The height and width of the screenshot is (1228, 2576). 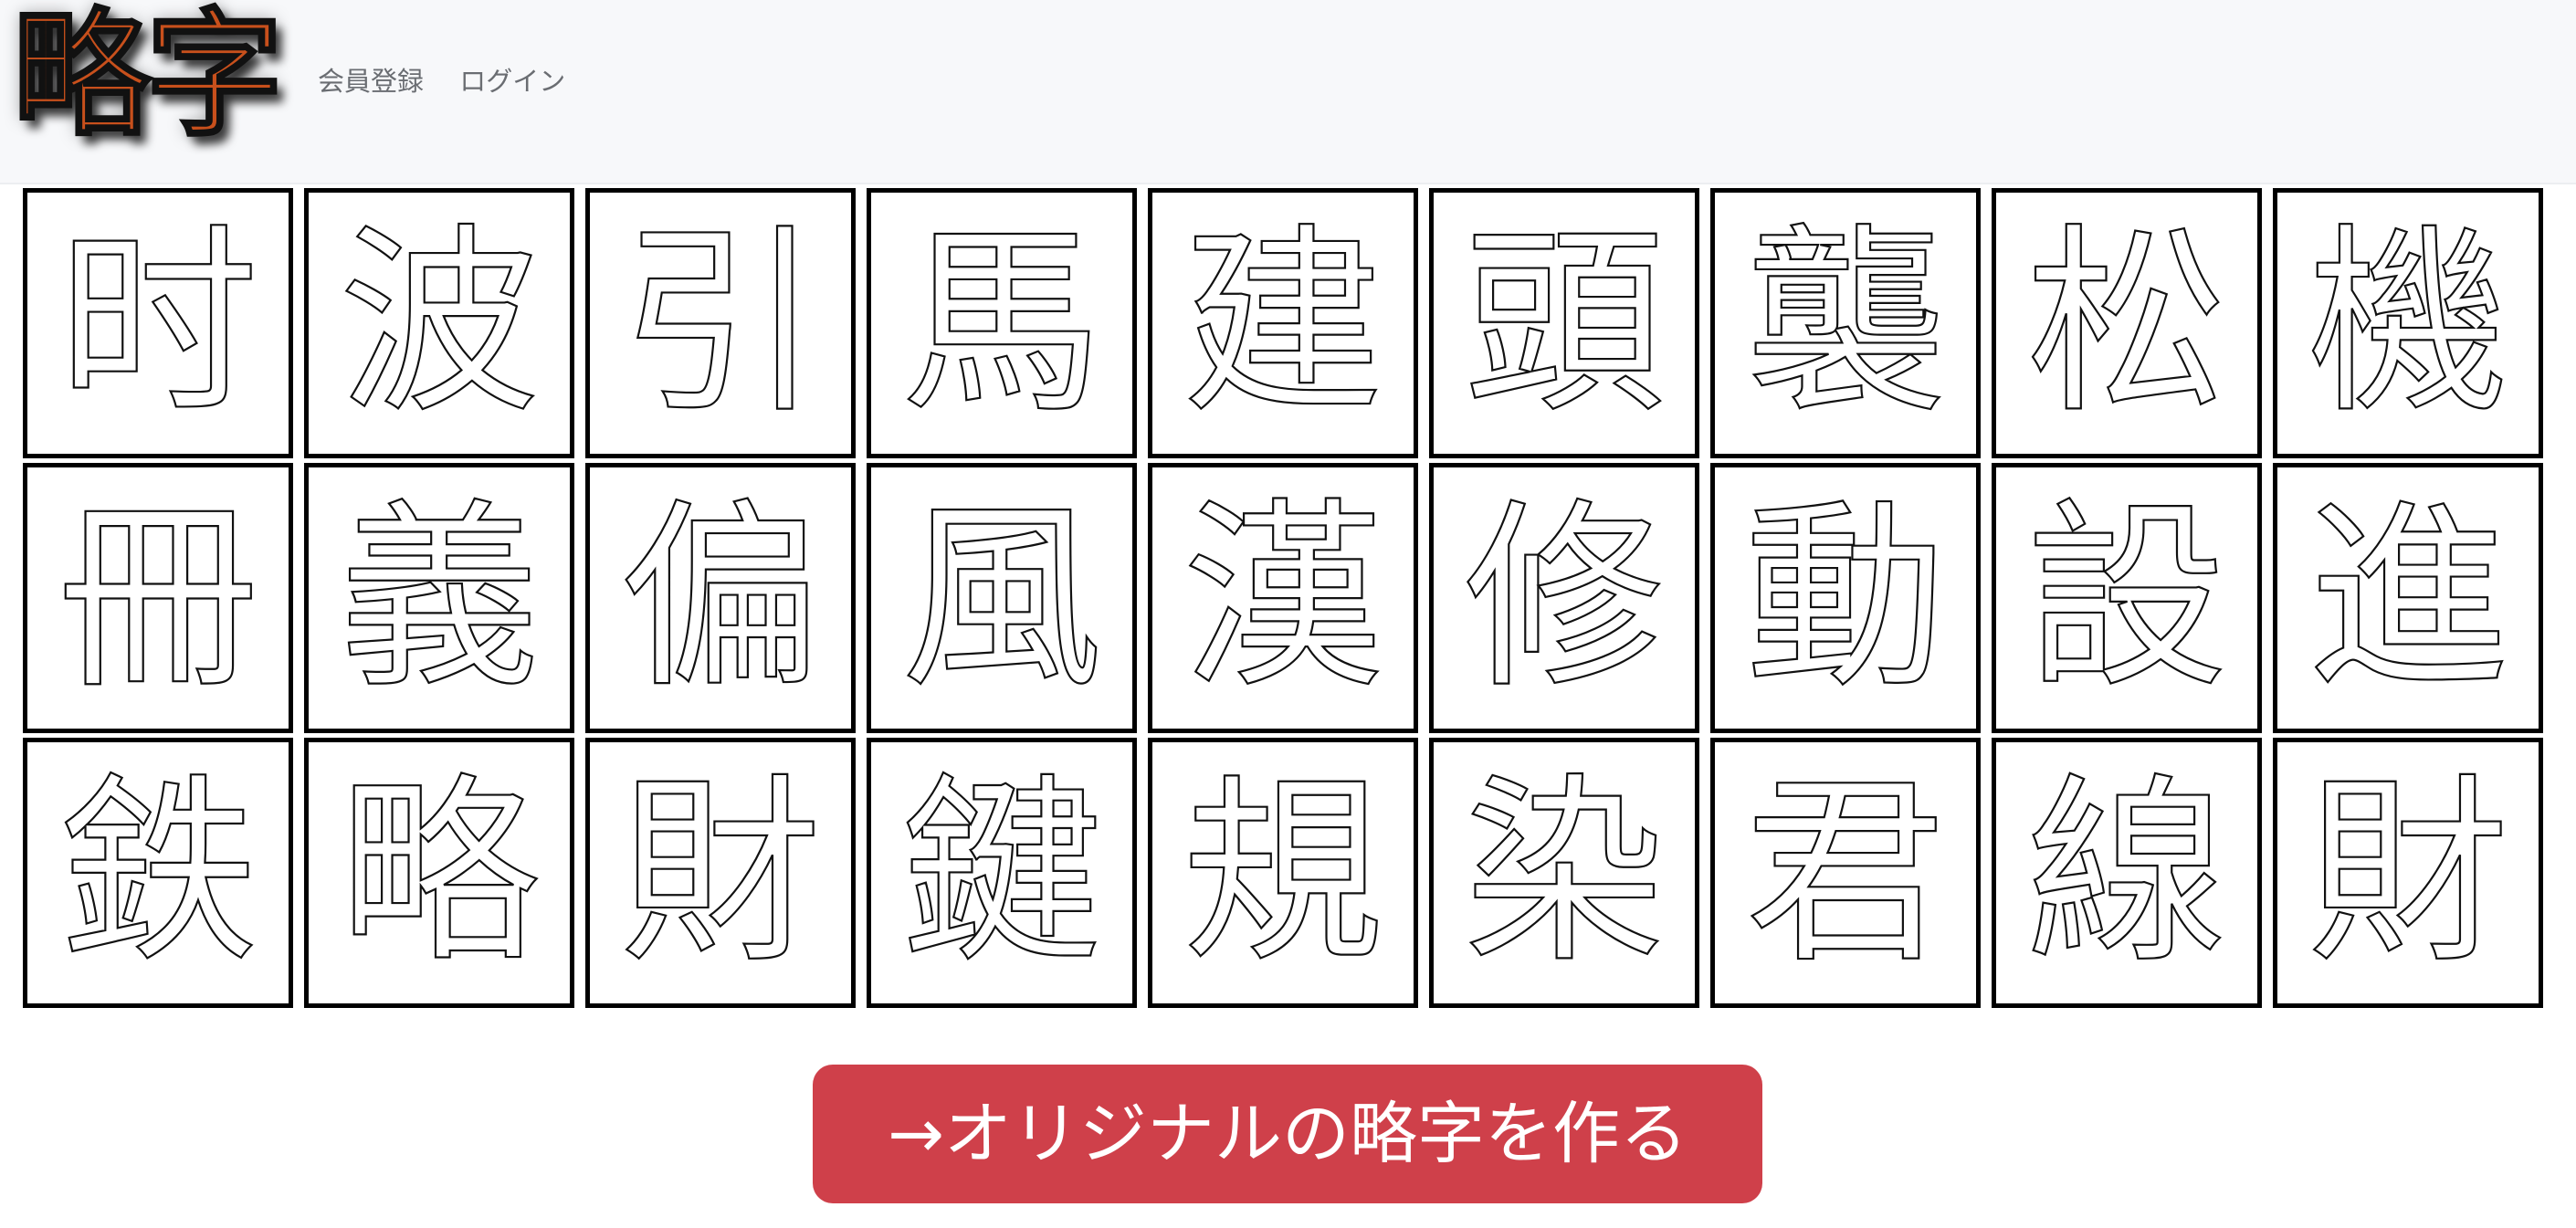 I want to click on ryakuji-tile: 染, so click(x=1564, y=873).